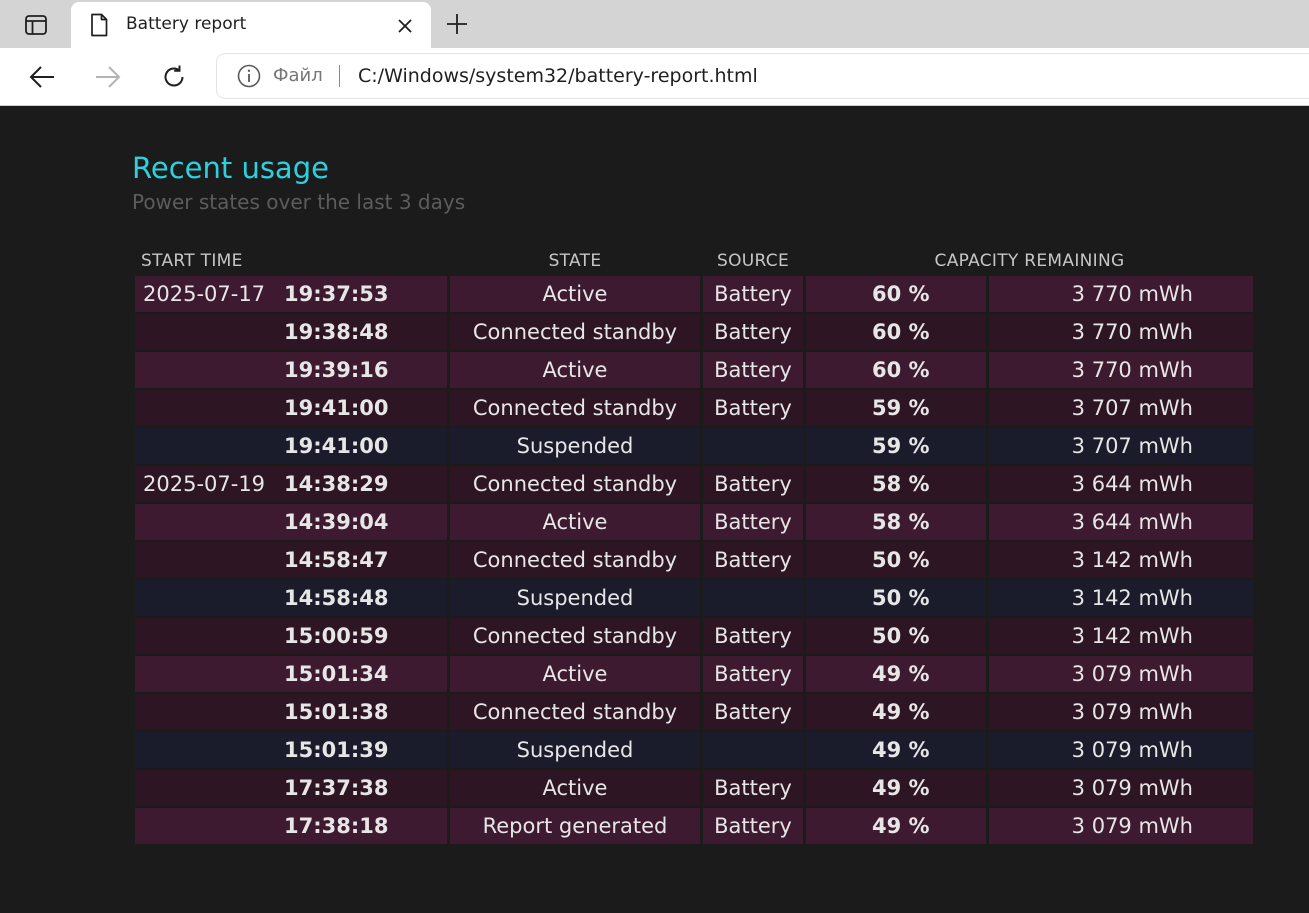 The image size is (1309, 913). What do you see at coordinates (654, 674) in the screenshot?
I see `table-row: 15:01:34 Active Battery 49 % 3 079 mWh` at bounding box center [654, 674].